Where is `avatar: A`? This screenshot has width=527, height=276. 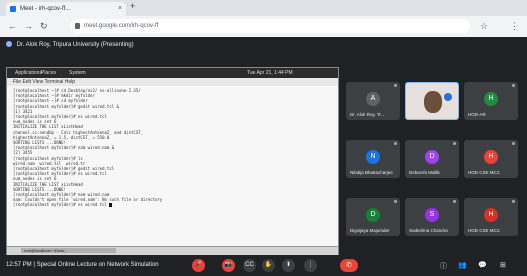
avatar: A is located at coordinates (373, 99).